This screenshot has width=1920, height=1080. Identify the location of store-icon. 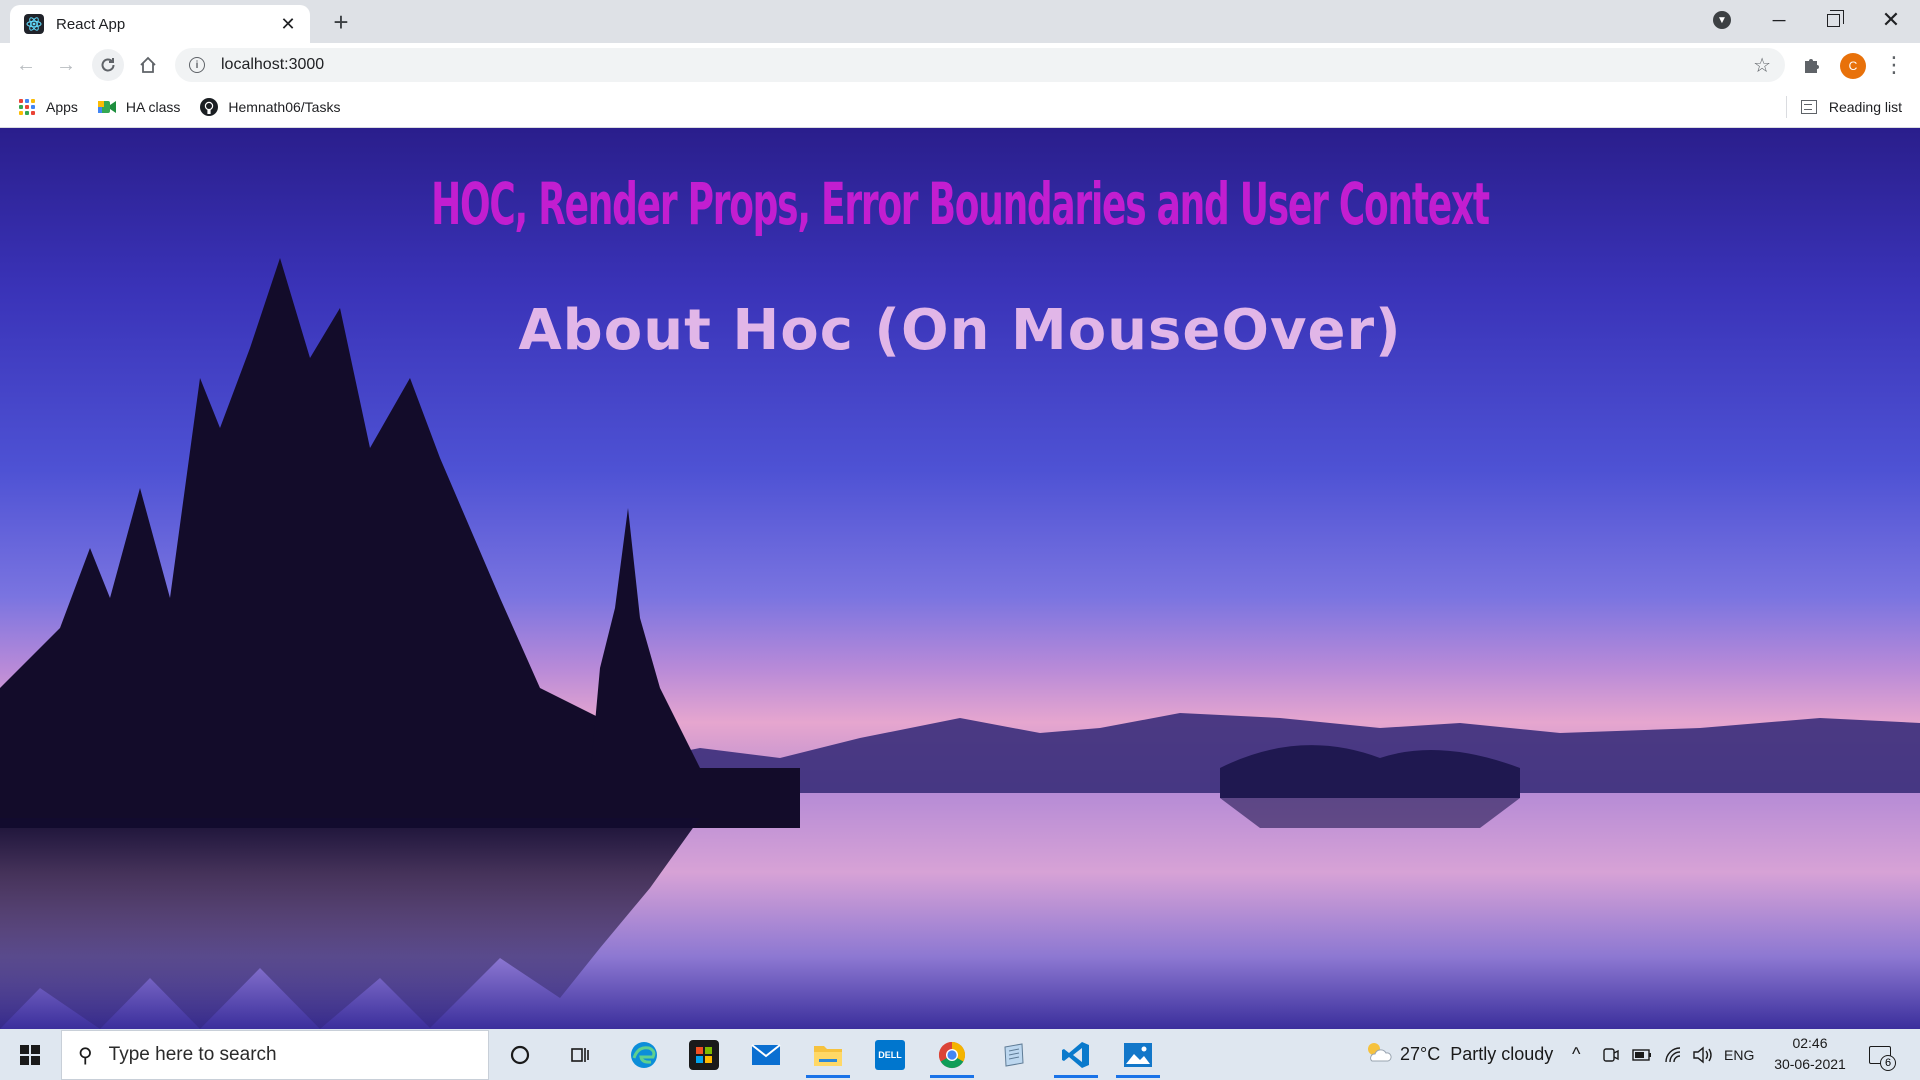
(704, 1055).